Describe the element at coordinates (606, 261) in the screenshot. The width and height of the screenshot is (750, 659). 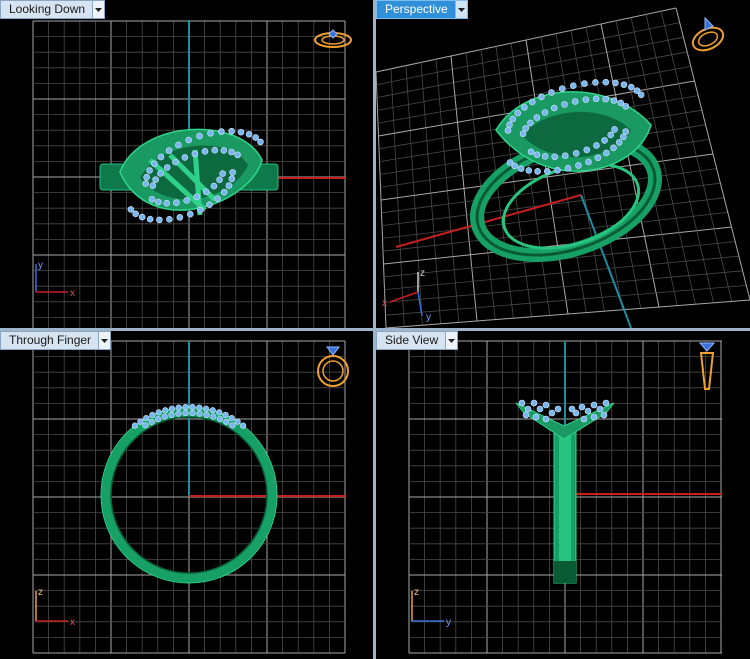
I see `axis-y-line` at that location.